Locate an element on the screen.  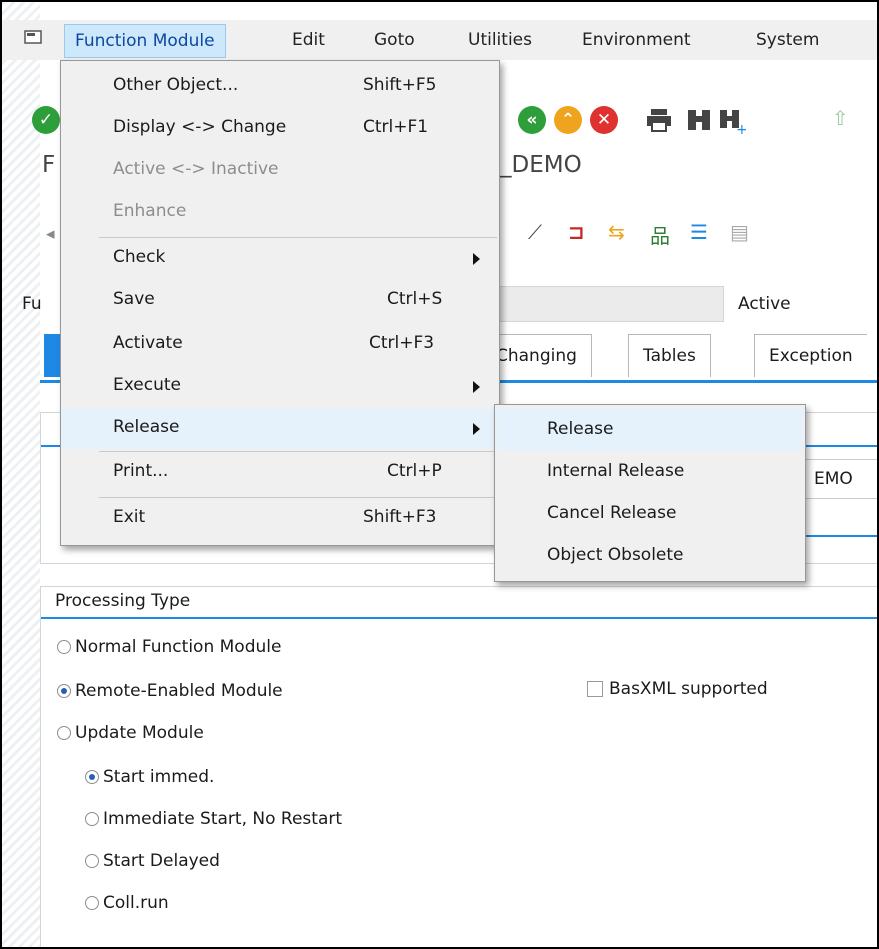
page-title: F _DEMO is located at coordinates (312, 165).